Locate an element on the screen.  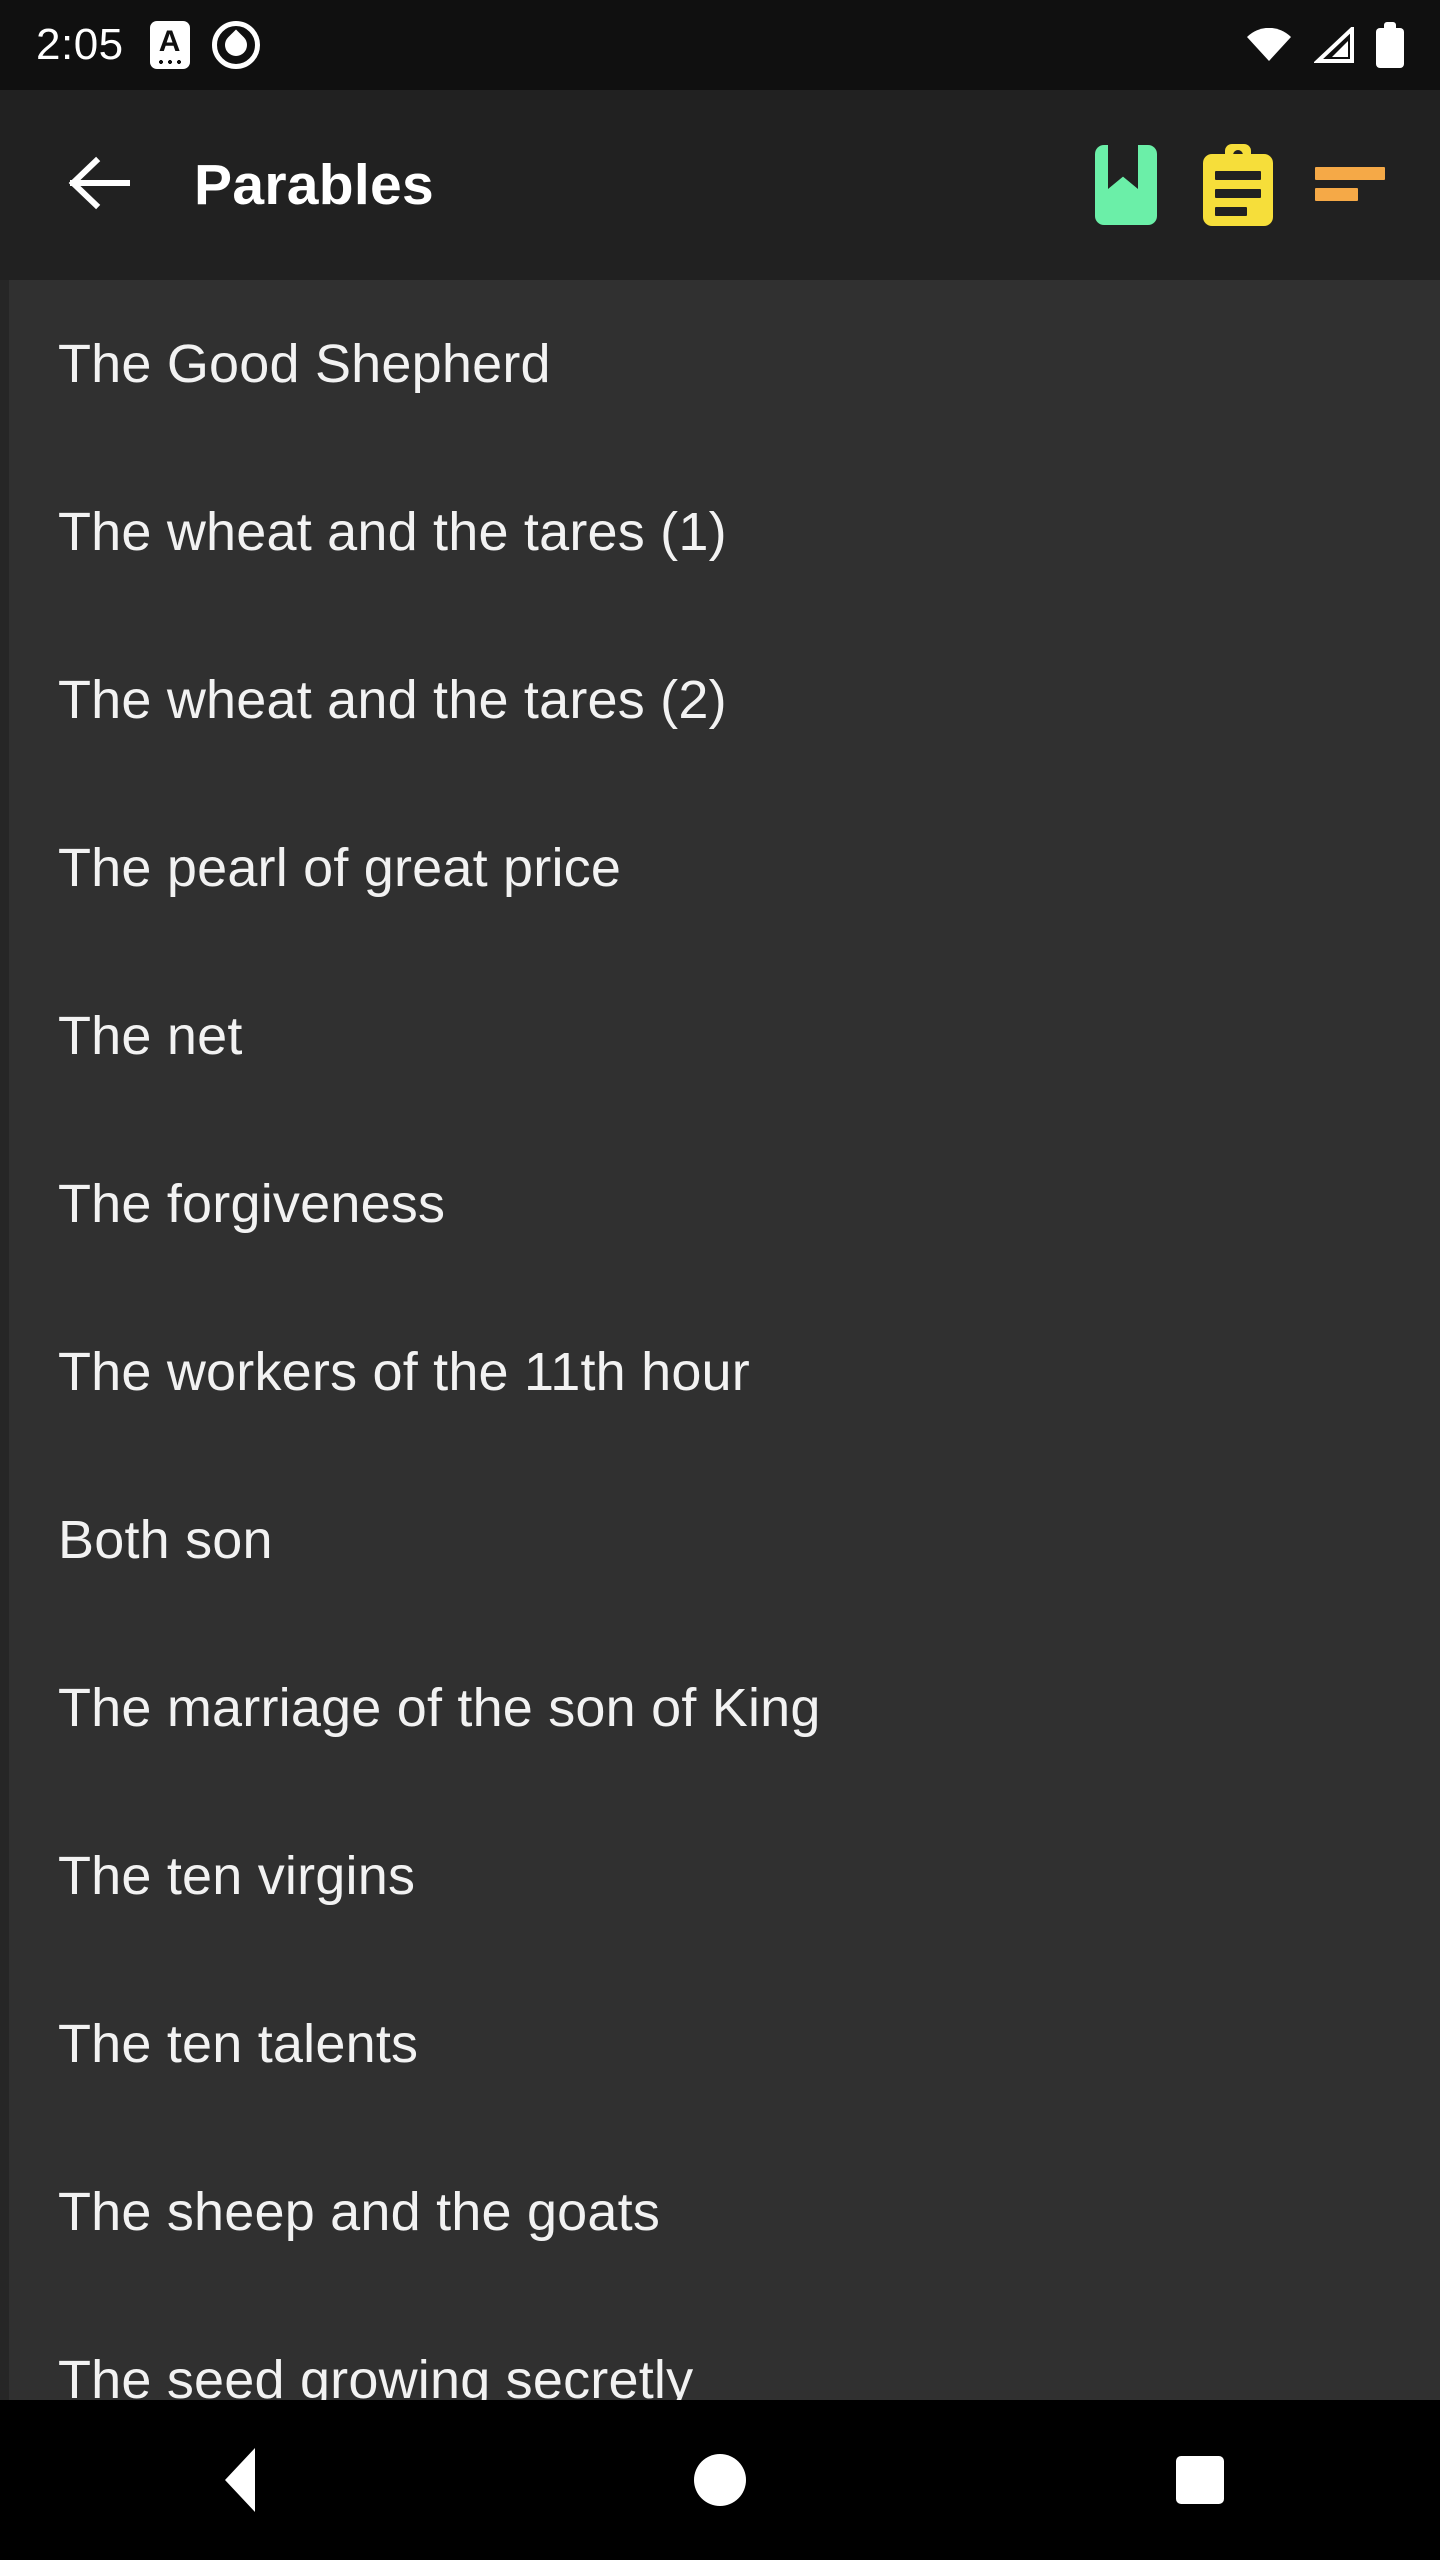
sort-icon is located at coordinates (1350, 185).